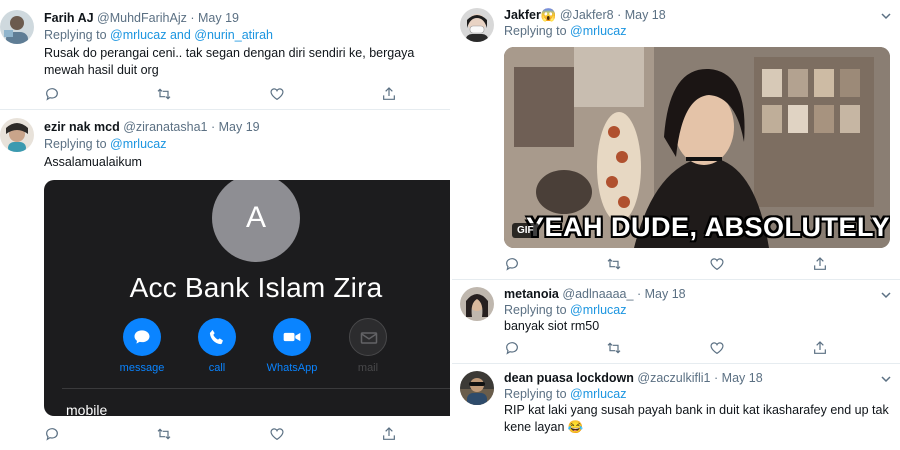 The height and width of the screenshot is (450, 900). Describe the element at coordinates (82, 127) in the screenshot. I see `display-name: ezir nak mcd` at that location.